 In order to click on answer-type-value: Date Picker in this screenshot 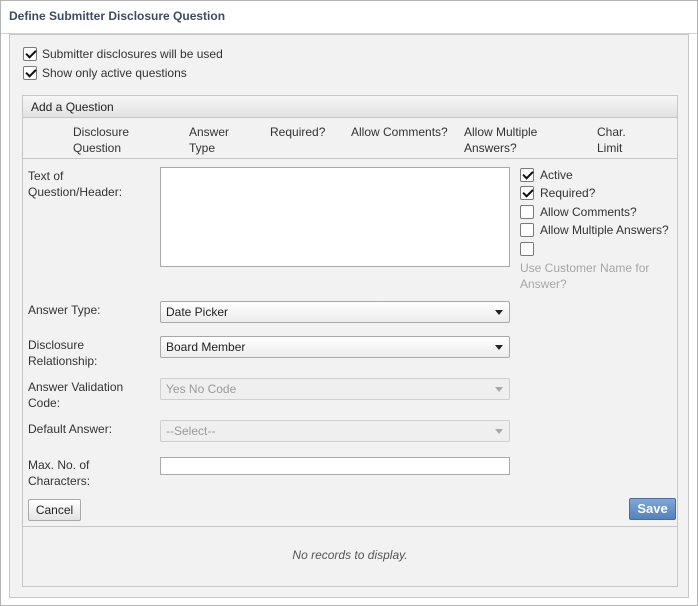, I will do `click(197, 312)`.